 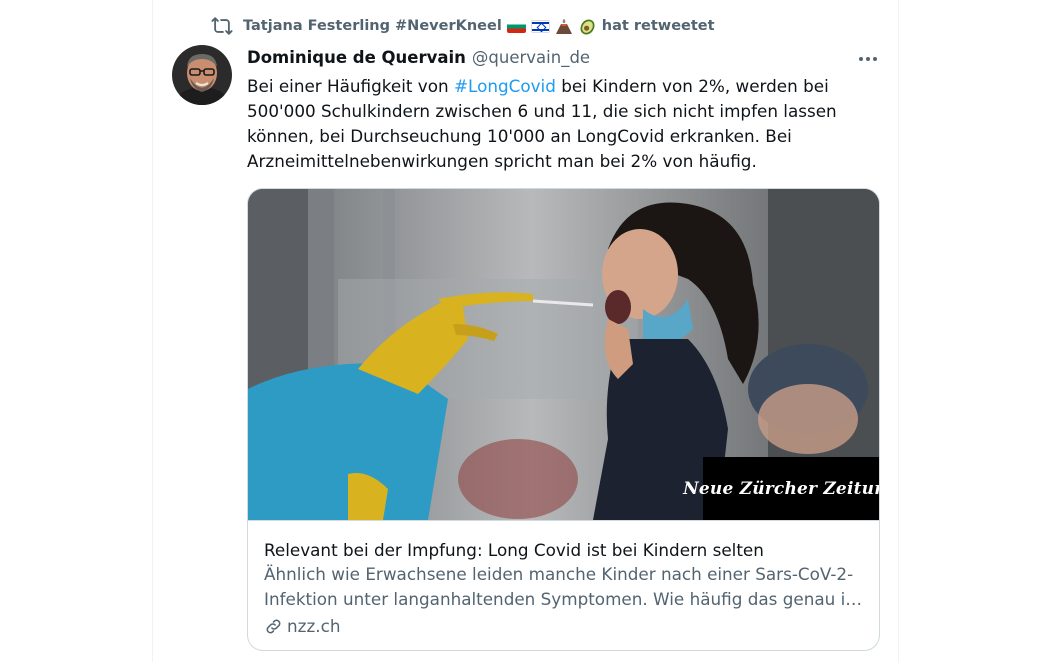 What do you see at coordinates (222, 26) in the screenshot?
I see `retweet-icon` at bounding box center [222, 26].